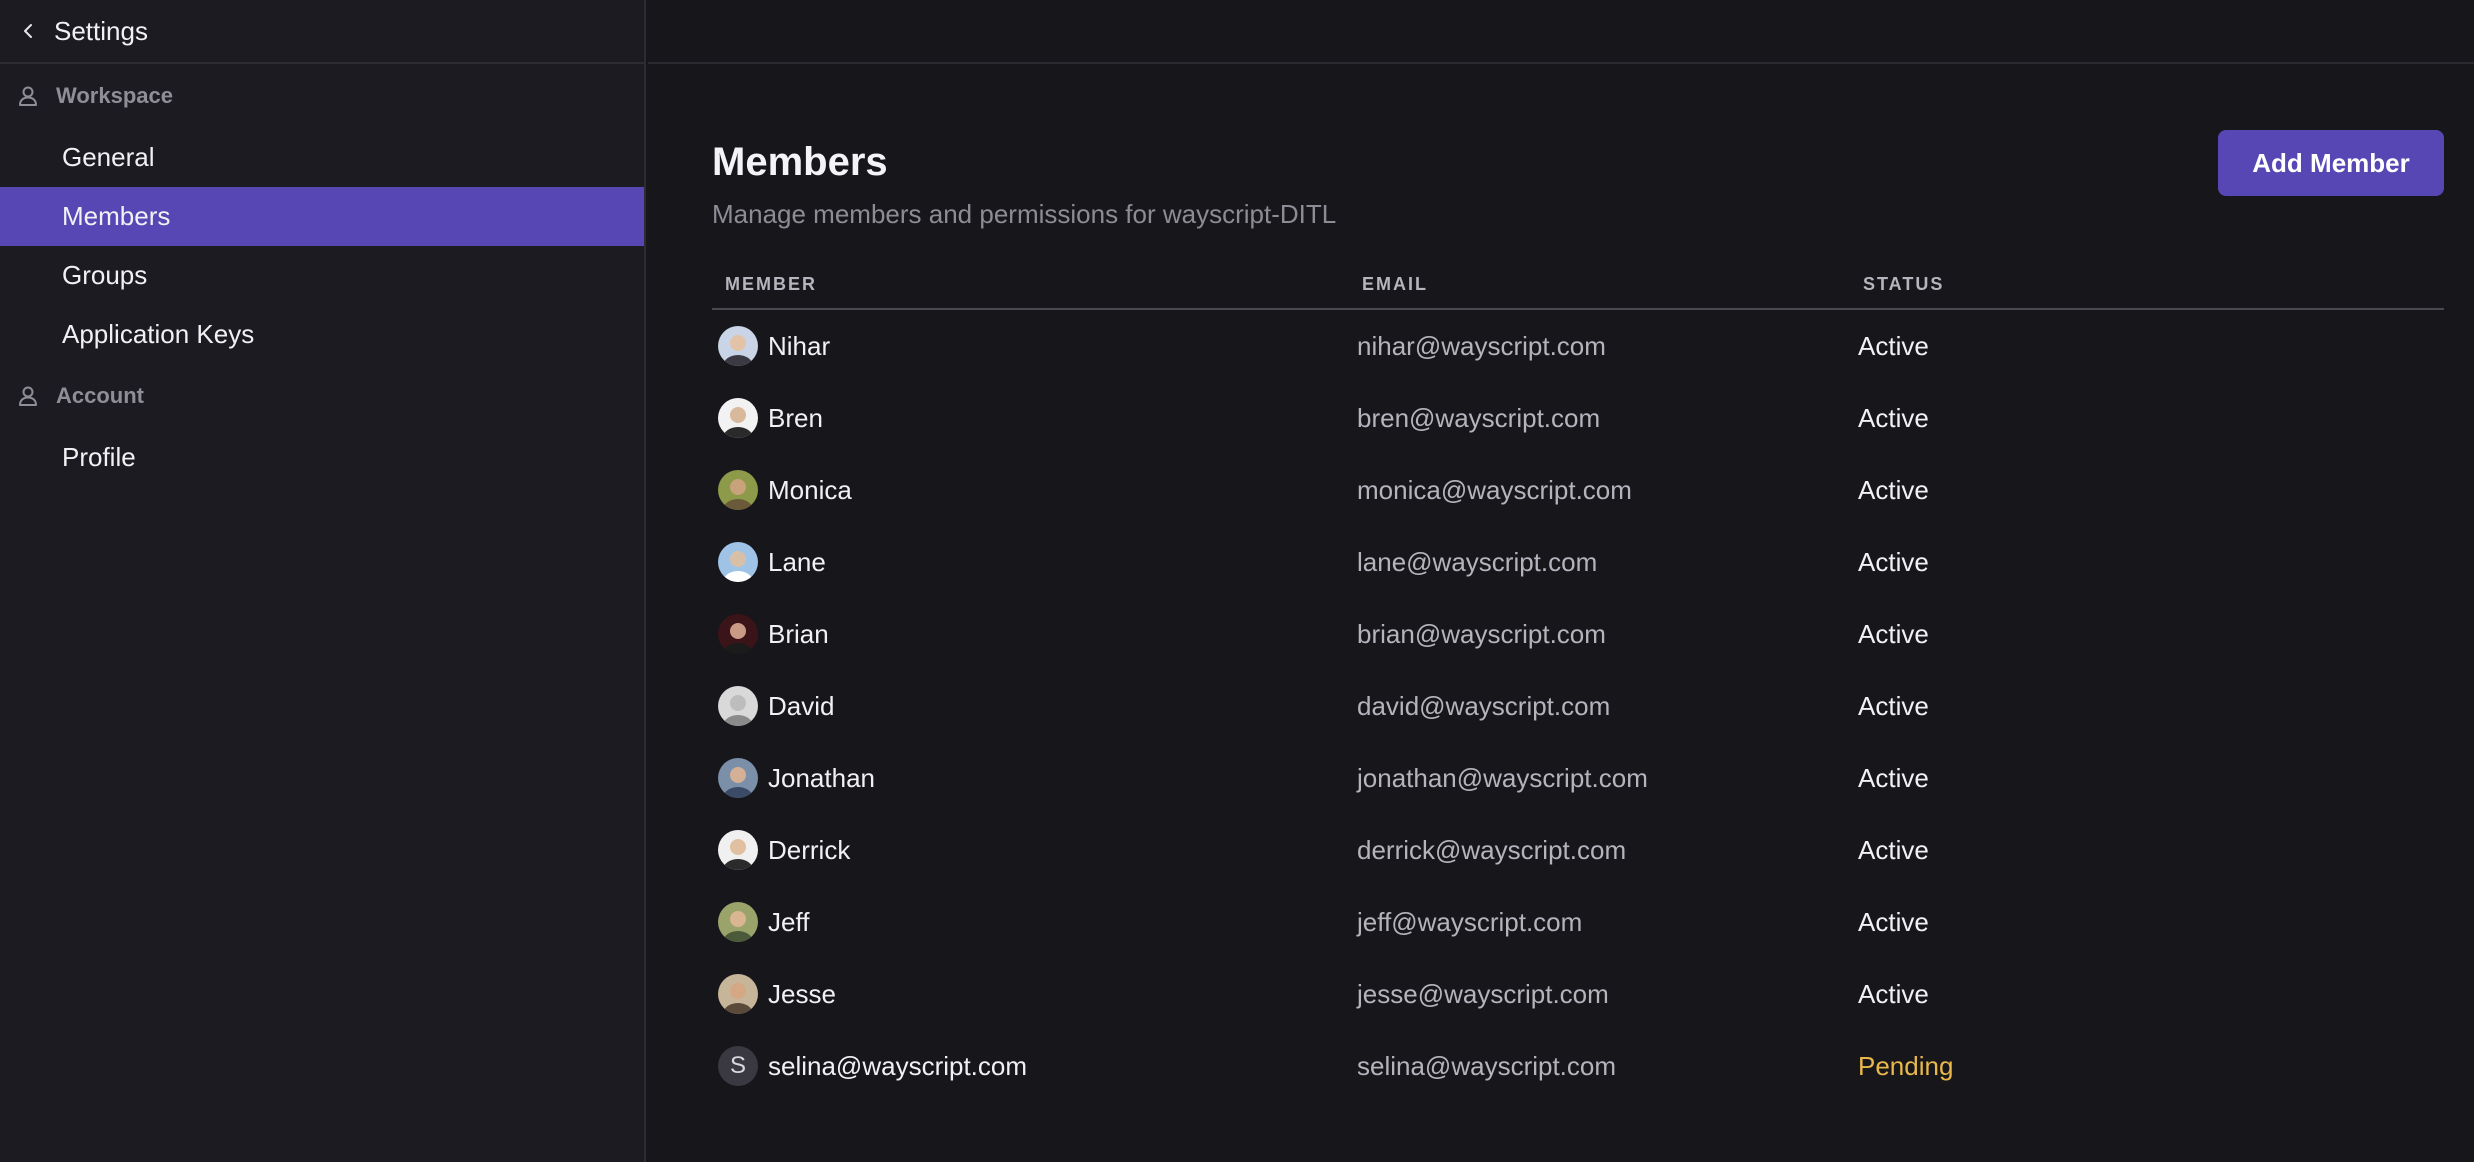 This screenshot has height=1162, width=2474. I want to click on table-row: Jeff jeff@wayscript.com Active, so click(1578, 922).